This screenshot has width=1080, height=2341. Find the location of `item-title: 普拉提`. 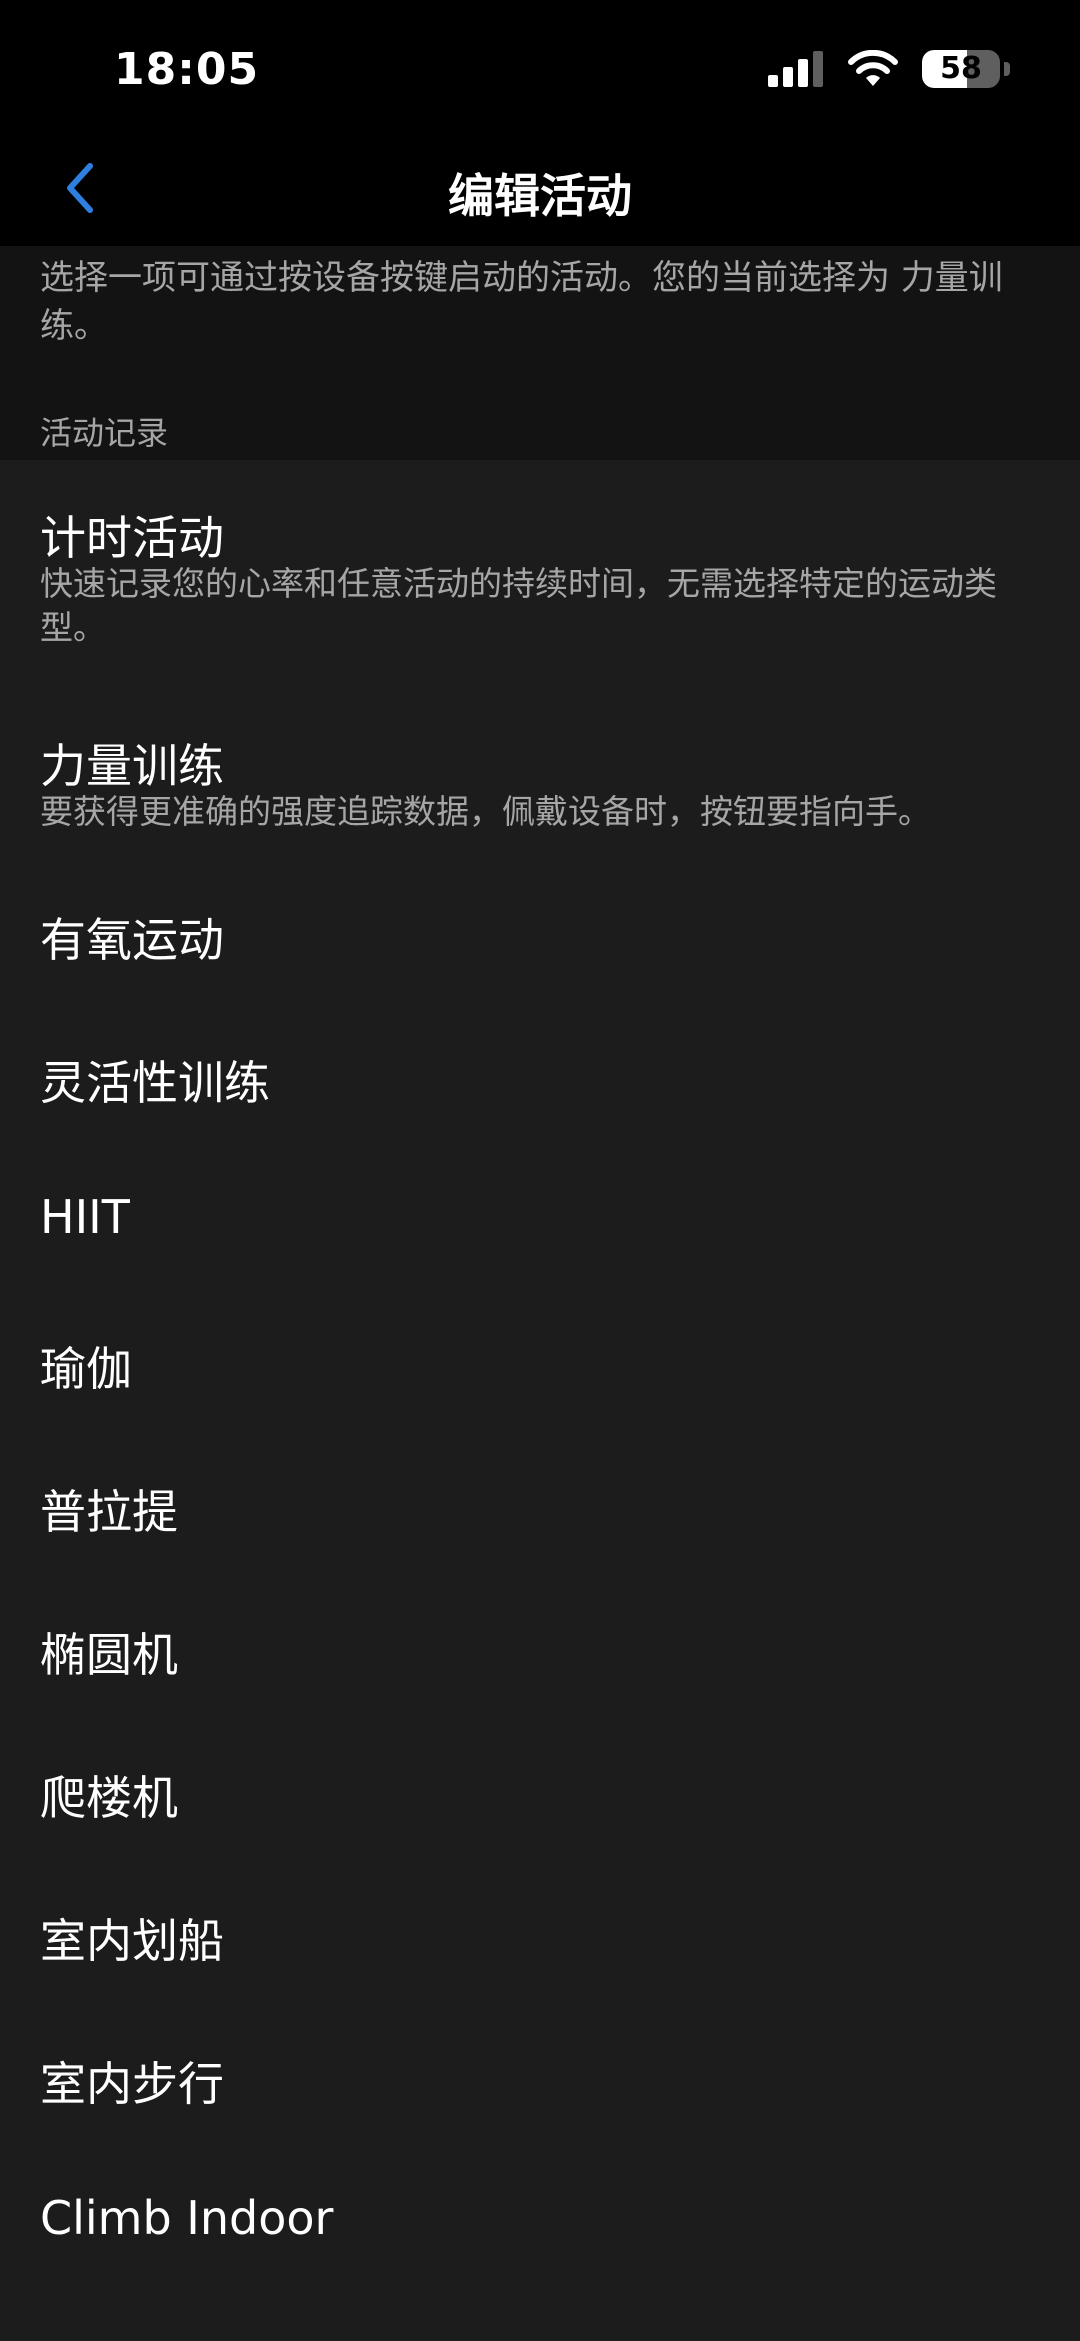

item-title: 普拉提 is located at coordinates (109, 1512).